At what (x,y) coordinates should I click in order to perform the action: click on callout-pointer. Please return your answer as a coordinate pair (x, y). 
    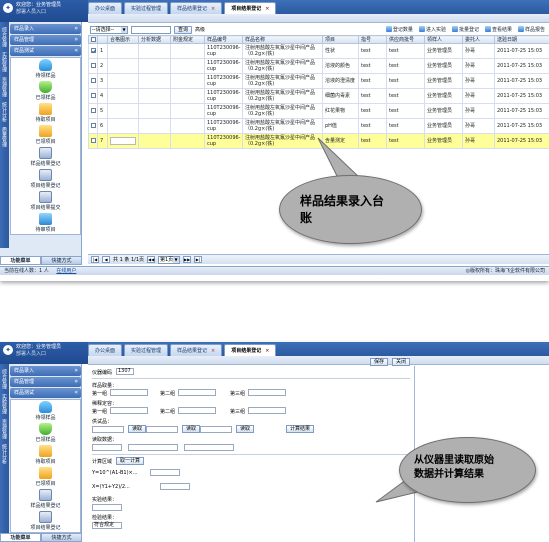
    Looking at the image, I should click on (339, 158).